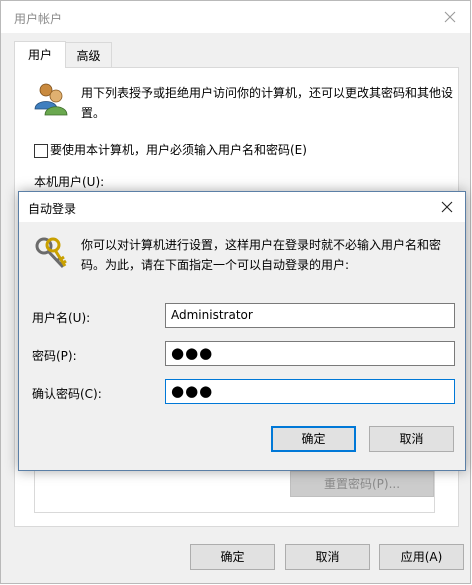  I want to click on window-title: 用户帐户, so click(38, 19).